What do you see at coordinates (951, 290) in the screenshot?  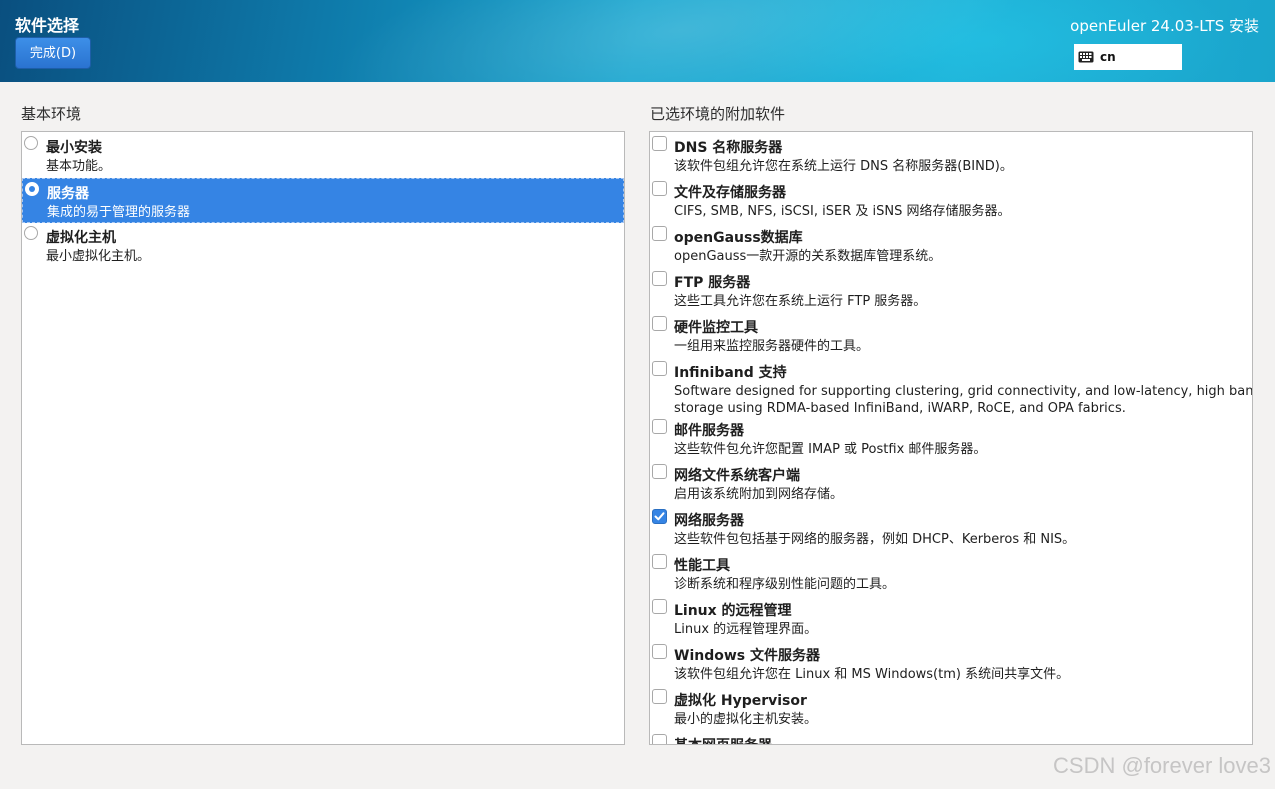 I see `addon-option: FTP 服务器这些工具允许您在系统上运行 FTP 服务器。` at bounding box center [951, 290].